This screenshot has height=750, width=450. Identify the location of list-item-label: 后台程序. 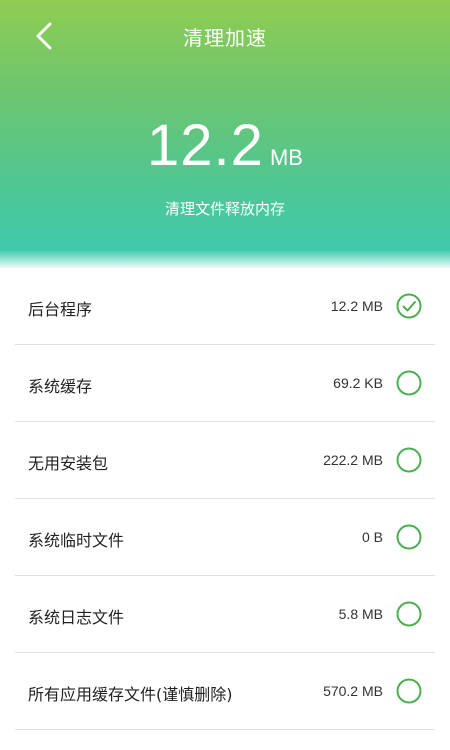
(60, 309).